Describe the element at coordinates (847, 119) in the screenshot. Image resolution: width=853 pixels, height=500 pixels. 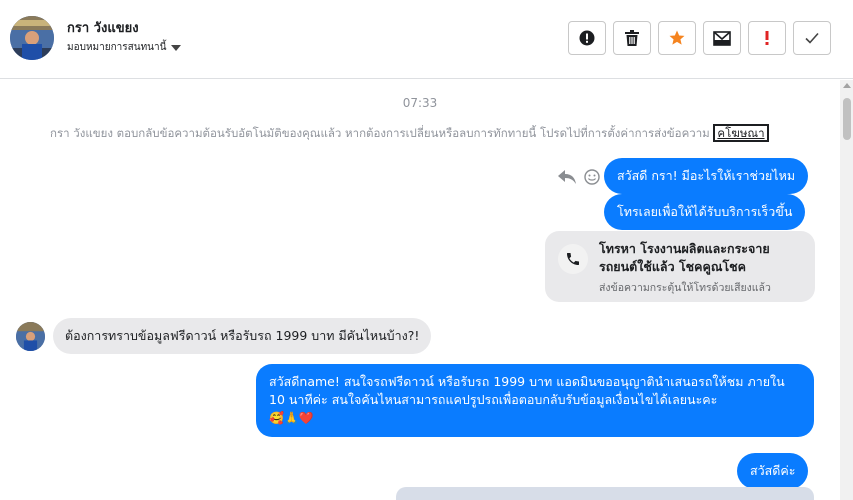
I see `scrollbar-thumb` at that location.